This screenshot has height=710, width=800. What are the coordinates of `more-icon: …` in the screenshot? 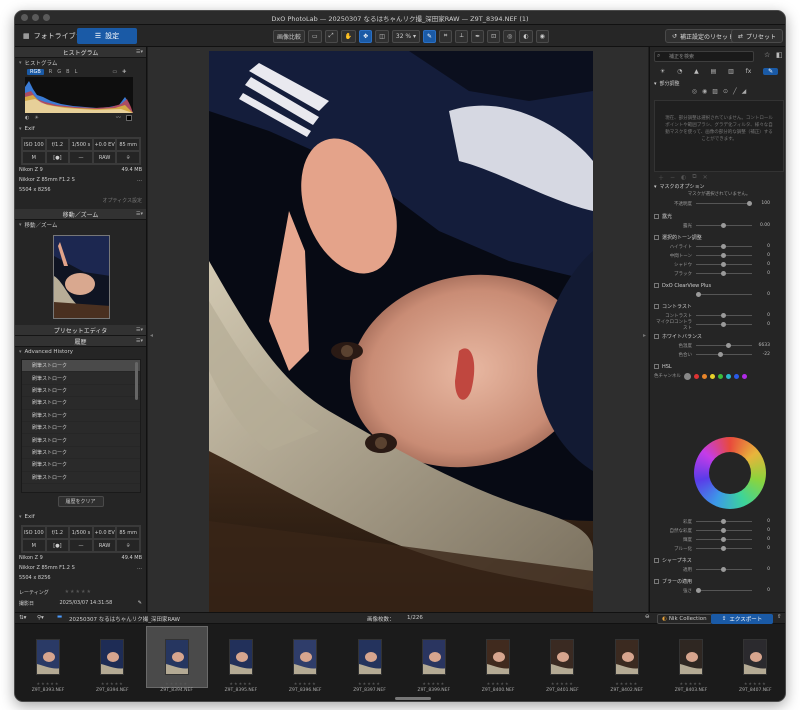 It's located at (139, 180).